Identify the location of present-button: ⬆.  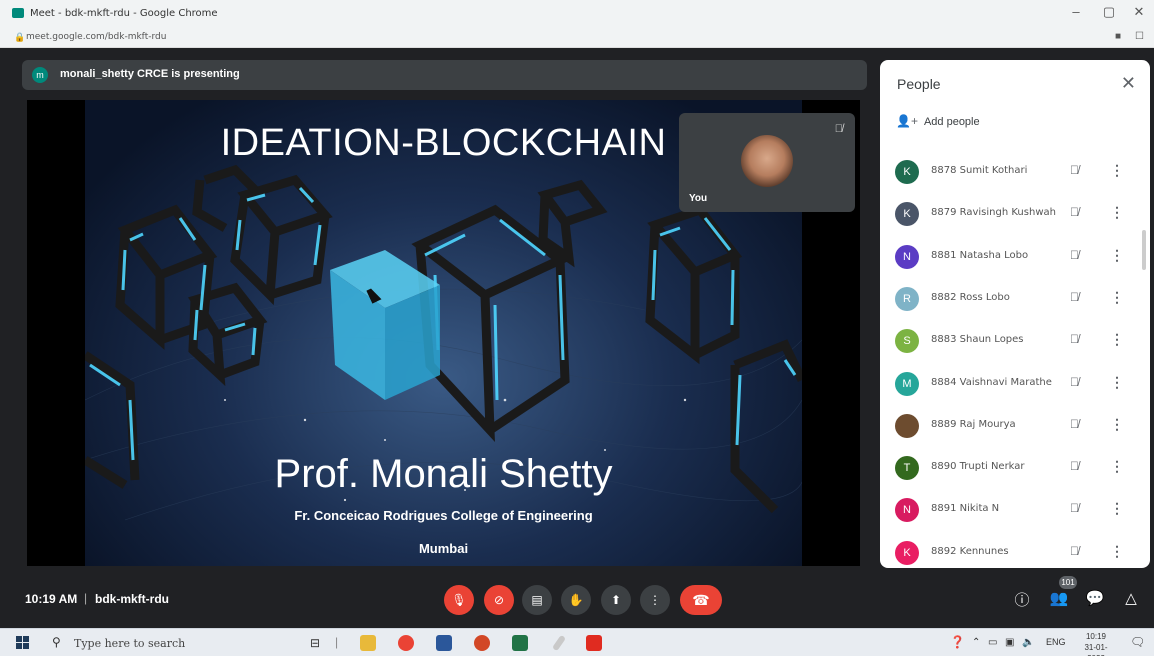
(616, 600).